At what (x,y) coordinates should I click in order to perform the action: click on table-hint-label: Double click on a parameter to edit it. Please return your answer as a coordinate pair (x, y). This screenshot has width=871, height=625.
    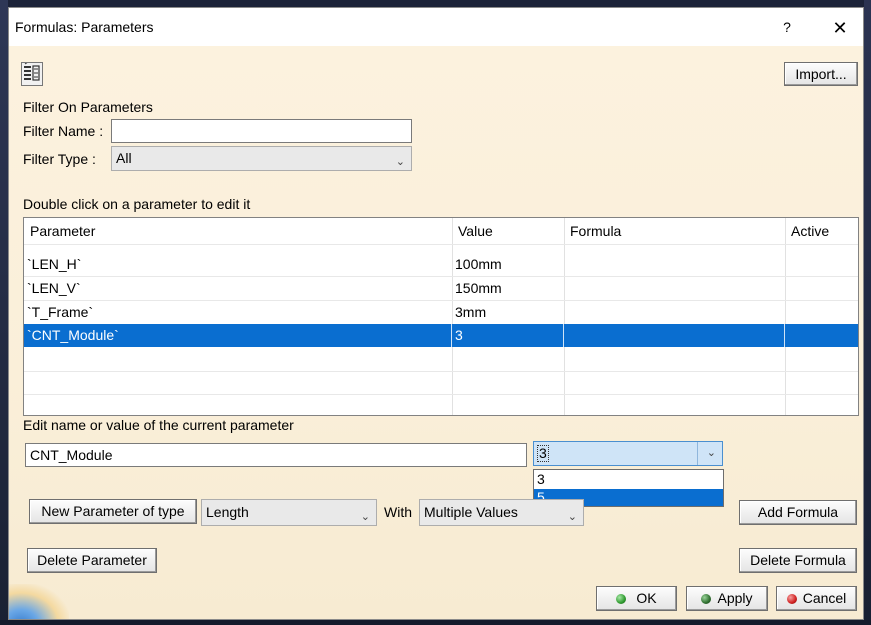
    Looking at the image, I should click on (137, 204).